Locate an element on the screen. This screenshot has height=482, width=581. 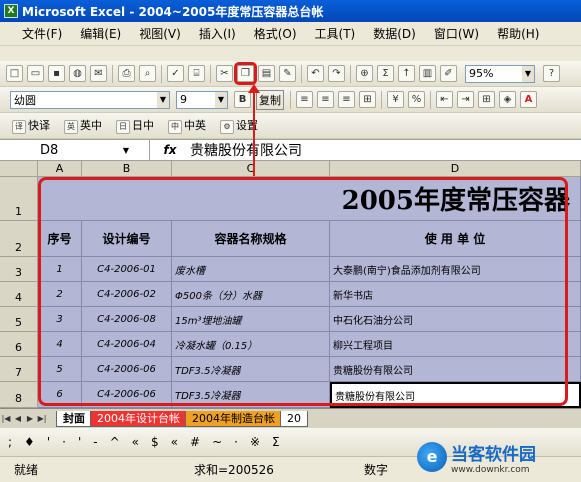
align-right-icon: ≡ is located at coordinates (346, 99).